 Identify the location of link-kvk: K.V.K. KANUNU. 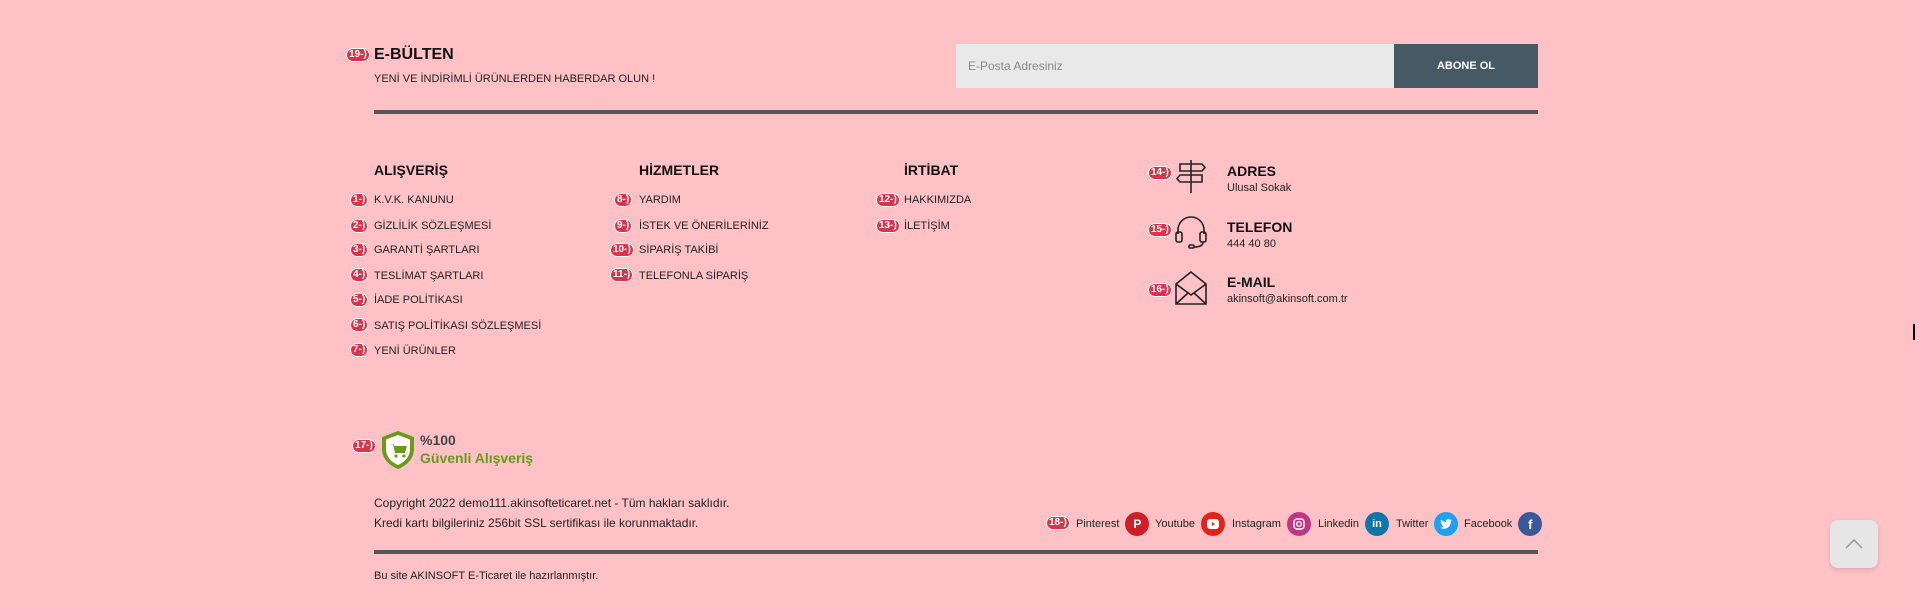
(414, 200).